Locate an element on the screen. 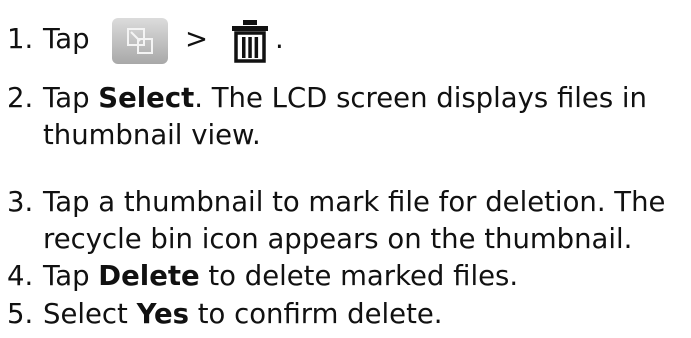 This screenshot has width=691, height=338. step-1: 1. Tap > . is located at coordinates (145, 39).